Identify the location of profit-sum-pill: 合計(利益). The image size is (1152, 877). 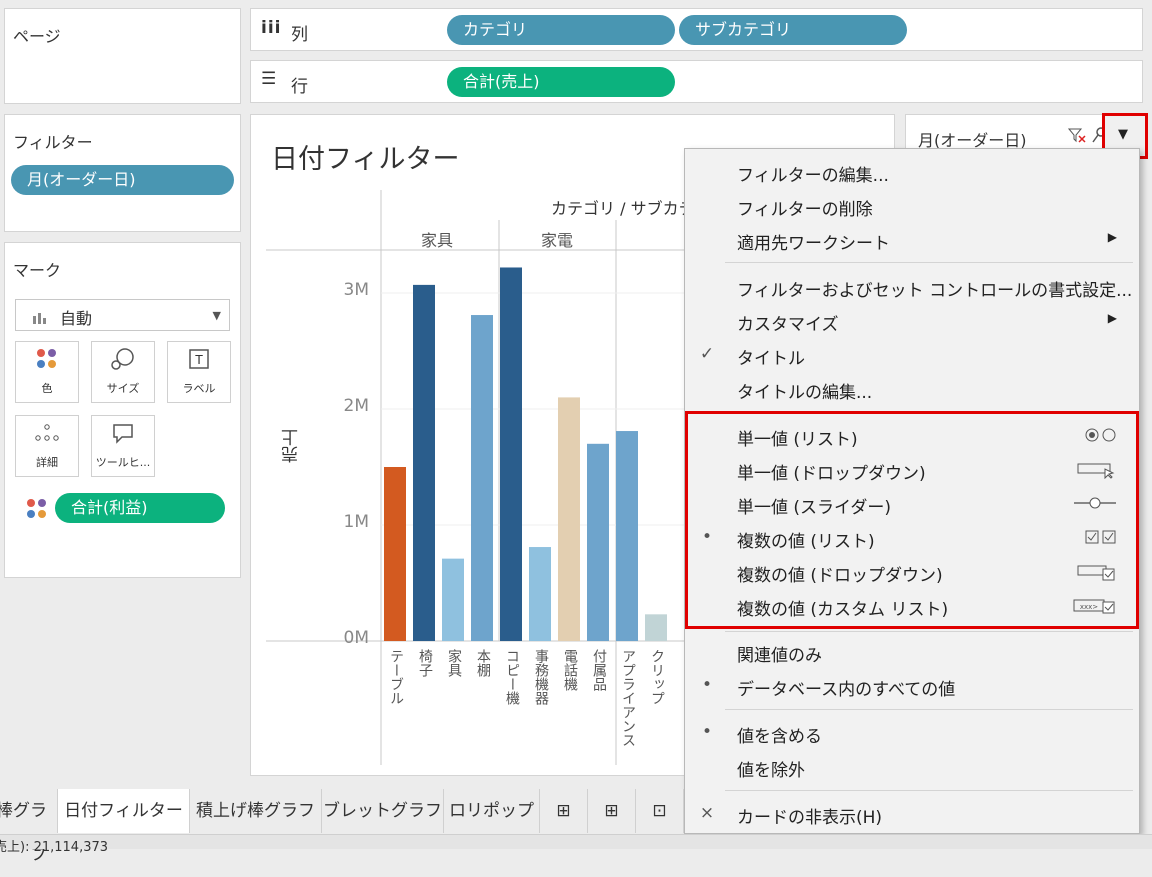
(140, 508).